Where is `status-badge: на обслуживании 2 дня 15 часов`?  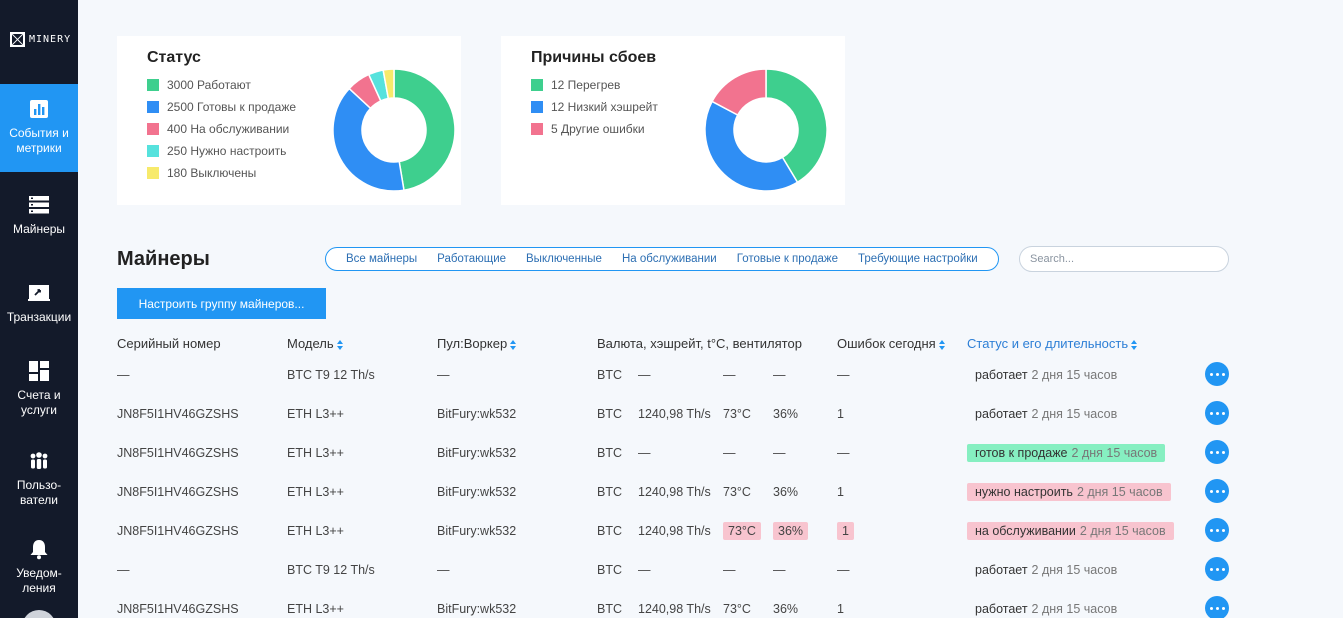
status-badge: на обслуживании 2 дня 15 часов is located at coordinates (1070, 530).